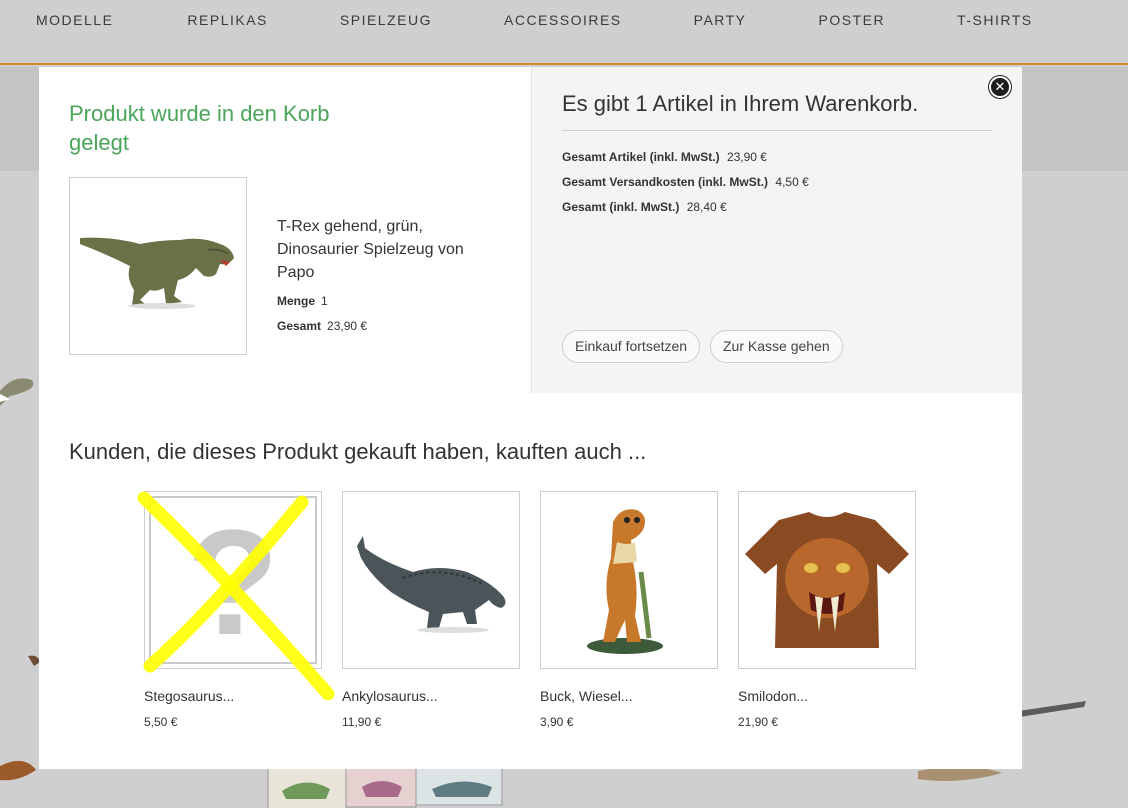 This screenshot has height=808, width=1128. Describe the element at coordinates (431, 584) in the screenshot. I see `ankylosaurus-image` at that location.